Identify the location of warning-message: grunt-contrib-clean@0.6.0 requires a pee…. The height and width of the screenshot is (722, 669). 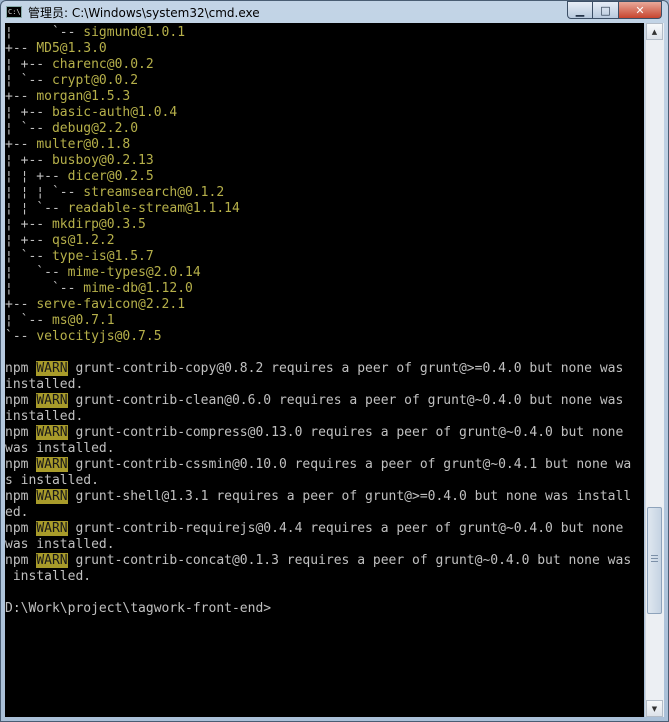
(345, 400).